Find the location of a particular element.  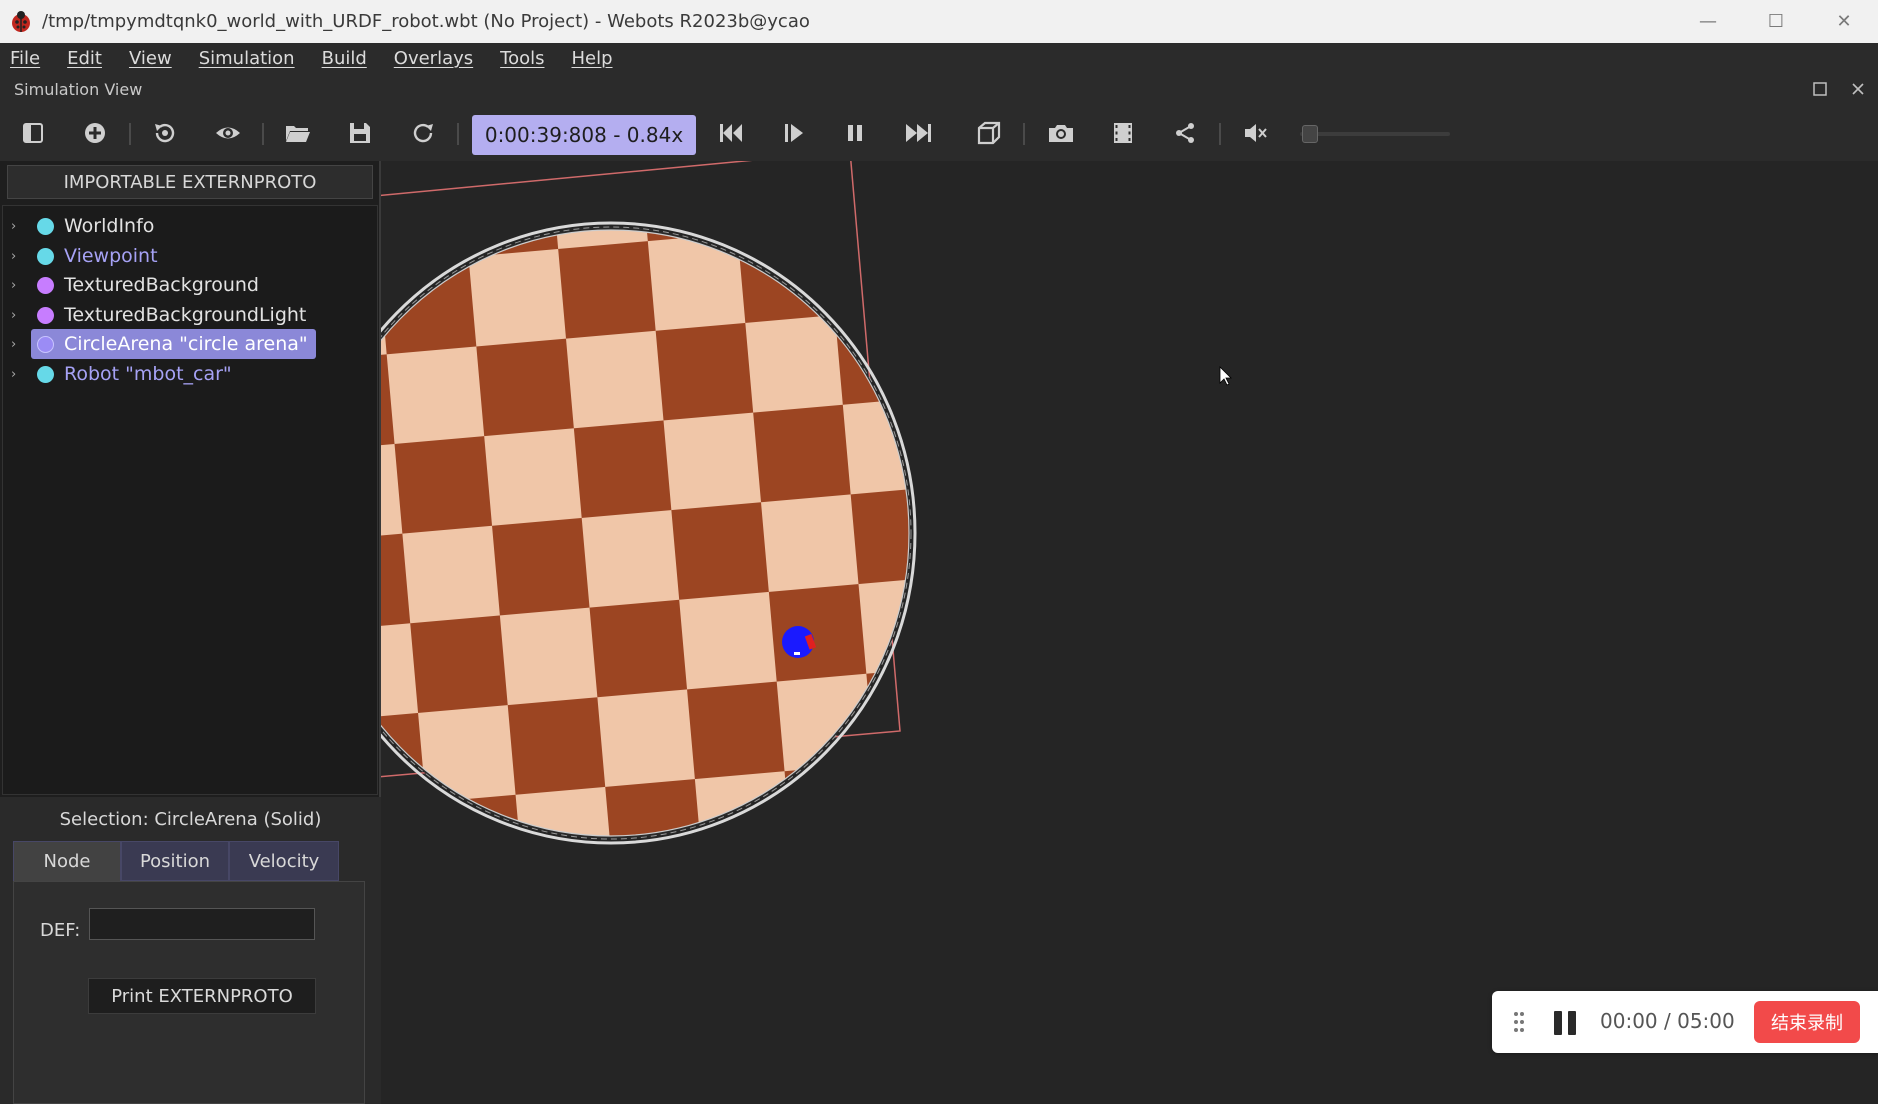

menu-view: View is located at coordinates (150, 58).